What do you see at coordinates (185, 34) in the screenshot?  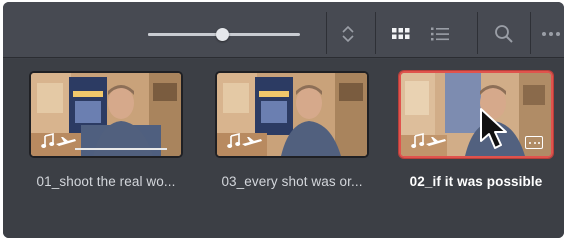 I see `zoom-slider-fill` at bounding box center [185, 34].